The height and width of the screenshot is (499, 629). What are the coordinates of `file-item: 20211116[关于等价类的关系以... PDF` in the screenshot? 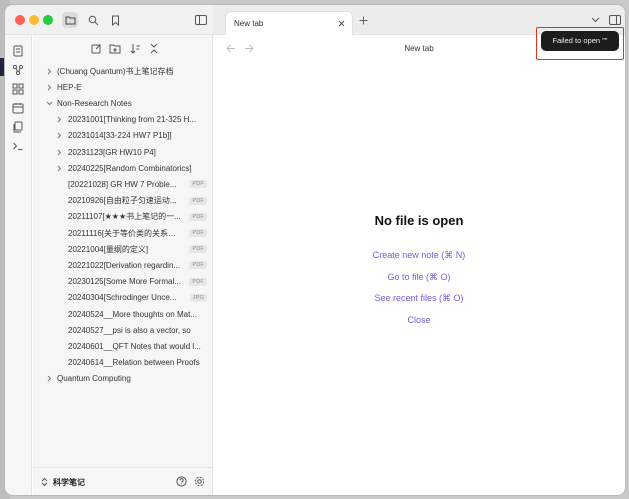 It's located at (123, 233).